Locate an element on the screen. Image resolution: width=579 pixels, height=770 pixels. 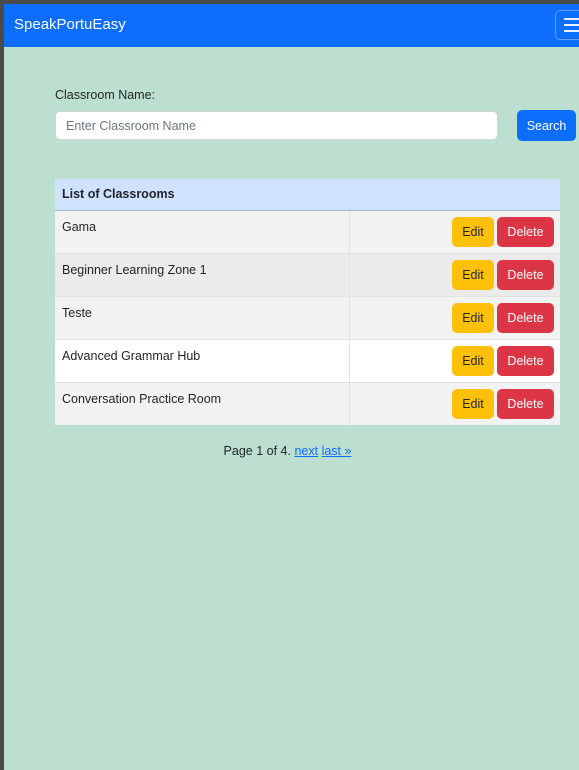
table-row: Conversation Practice Room Edit Delete is located at coordinates (307, 403).